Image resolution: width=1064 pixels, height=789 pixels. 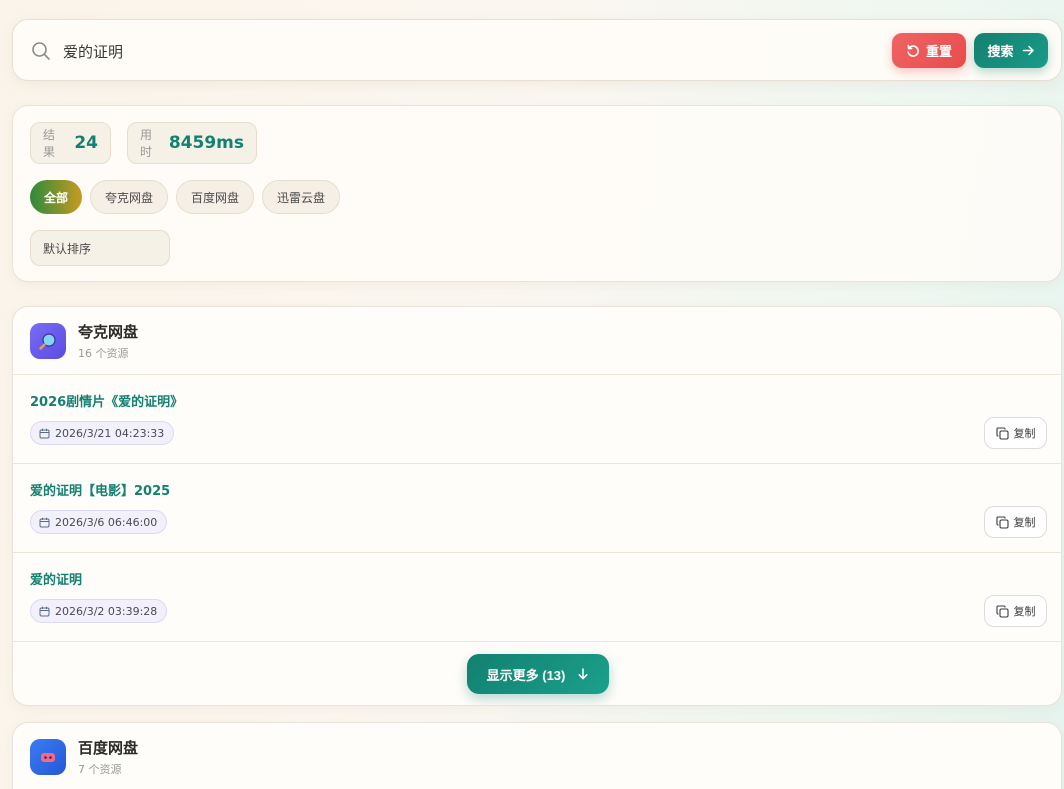 I want to click on sort-select: 默认排序, so click(x=100, y=248).